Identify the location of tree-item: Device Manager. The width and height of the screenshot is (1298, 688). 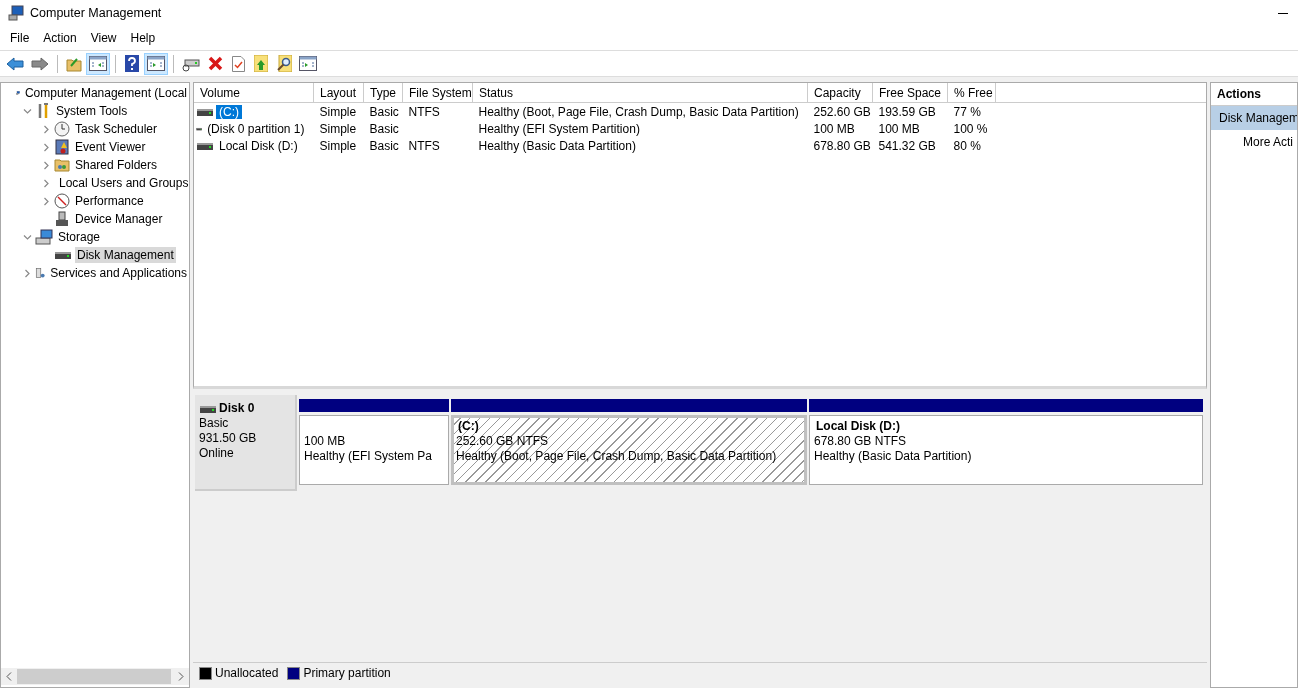
(119, 219).